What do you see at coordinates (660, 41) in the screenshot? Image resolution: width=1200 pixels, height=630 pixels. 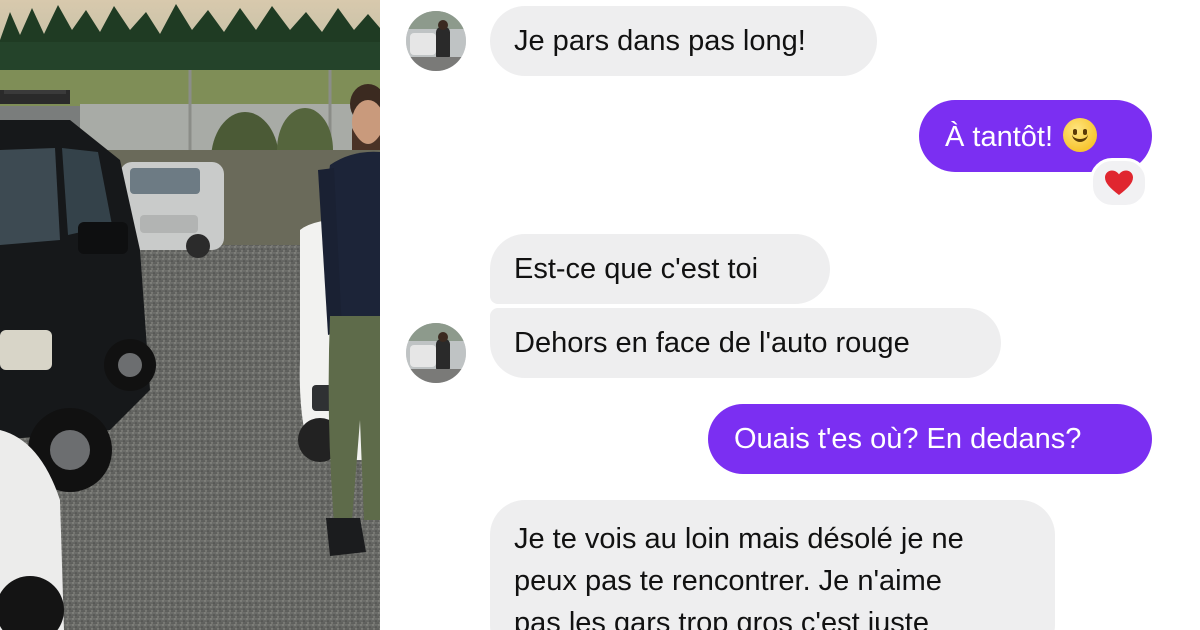 I see `message-text: Je pars dans pas long!` at bounding box center [660, 41].